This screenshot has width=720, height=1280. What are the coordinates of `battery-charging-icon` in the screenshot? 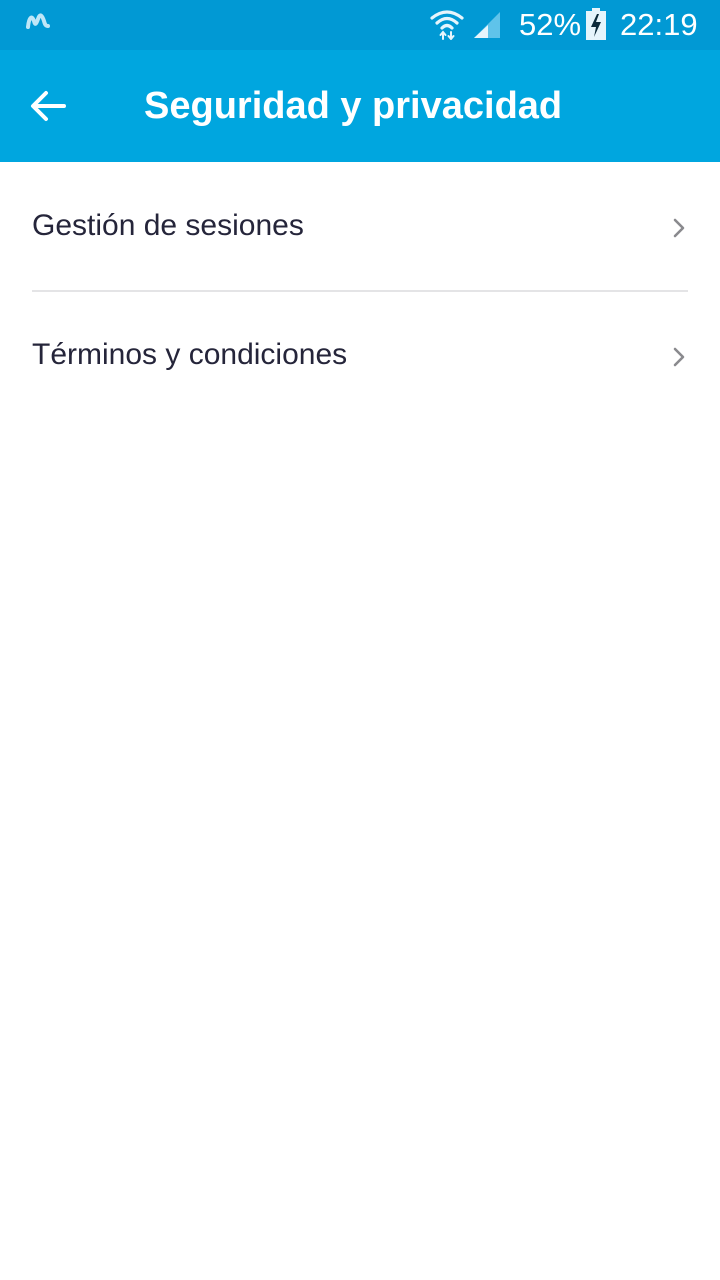 It's located at (596, 24).